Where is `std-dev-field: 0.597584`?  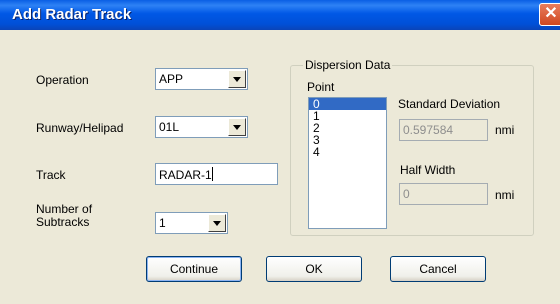 std-dev-field: 0.597584 is located at coordinates (443, 130).